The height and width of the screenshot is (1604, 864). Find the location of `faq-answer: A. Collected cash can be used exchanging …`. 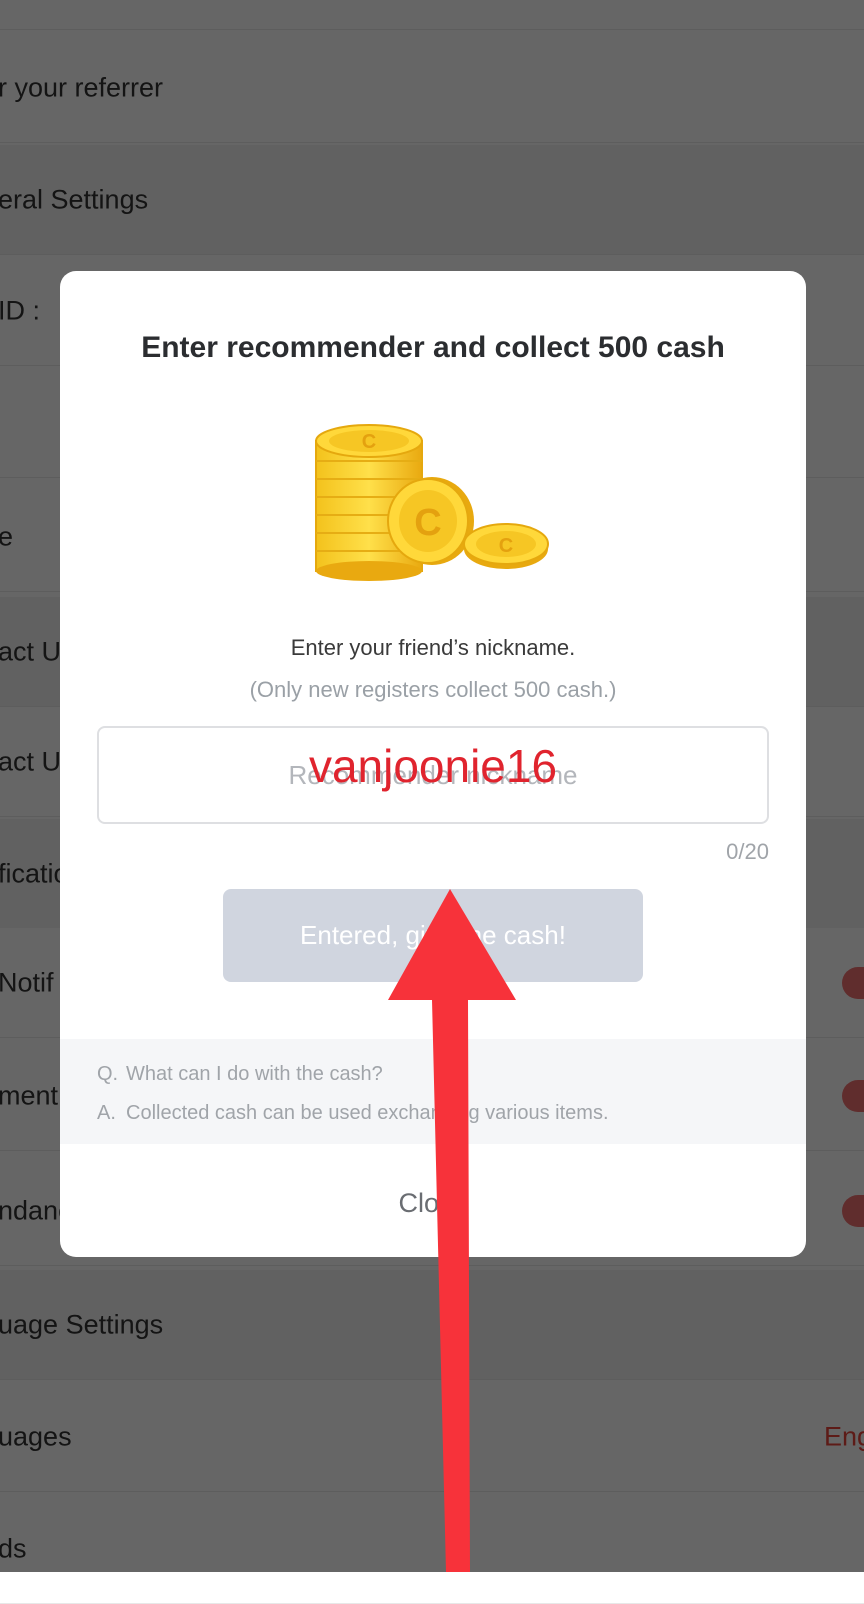

faq-answer: A. Collected cash can be used exchanging … is located at coordinates (353, 1113).